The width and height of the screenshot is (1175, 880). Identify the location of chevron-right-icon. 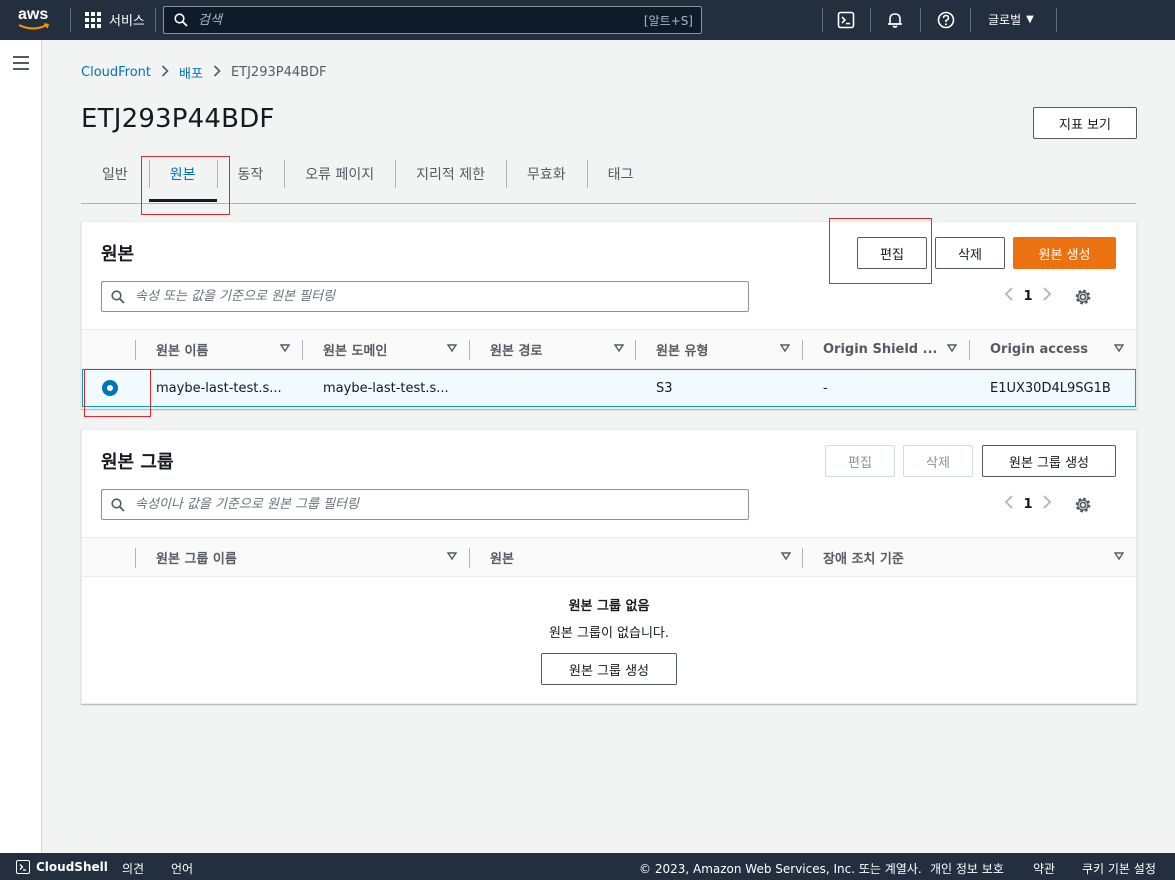
(217, 72).